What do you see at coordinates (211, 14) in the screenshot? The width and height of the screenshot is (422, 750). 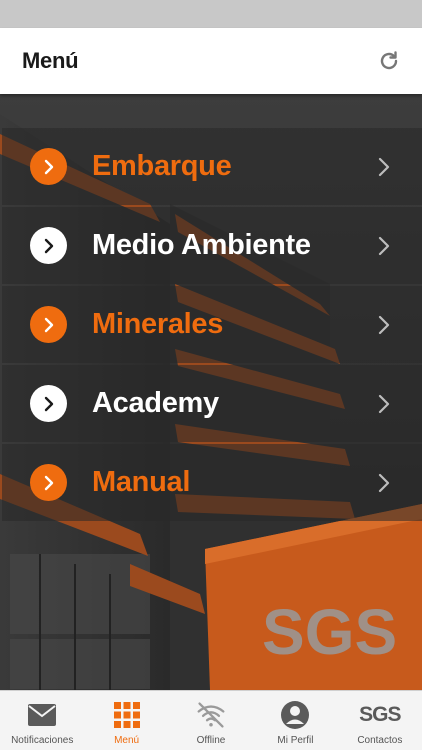 I see `status-bar` at bounding box center [211, 14].